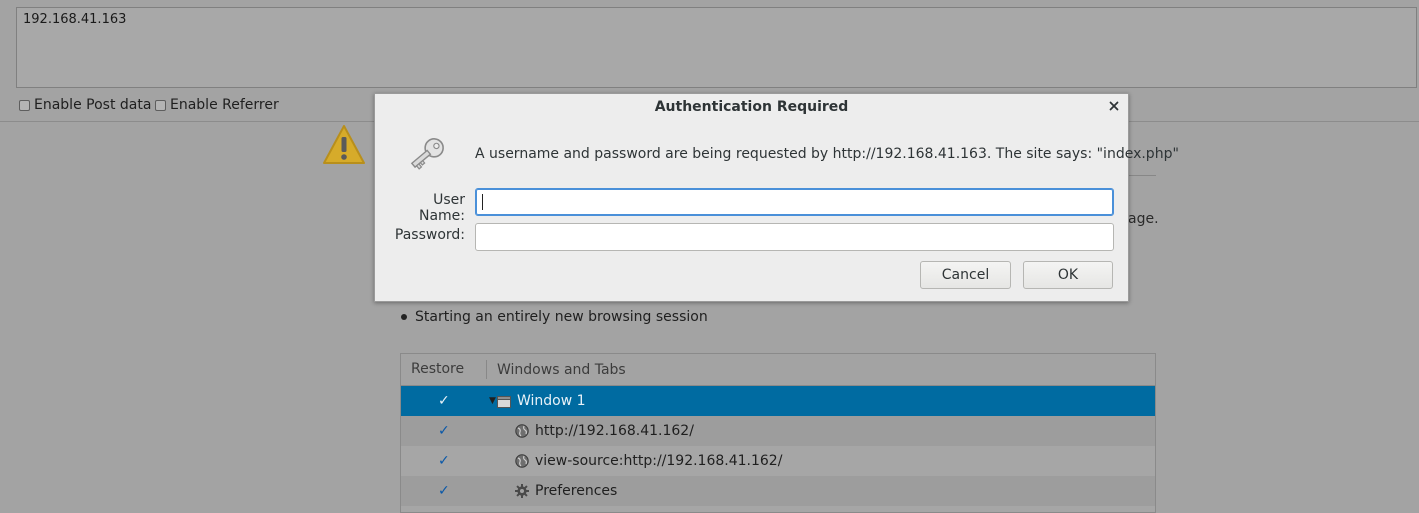 The height and width of the screenshot is (513, 1419). I want to click on window-icon, so click(504, 402).